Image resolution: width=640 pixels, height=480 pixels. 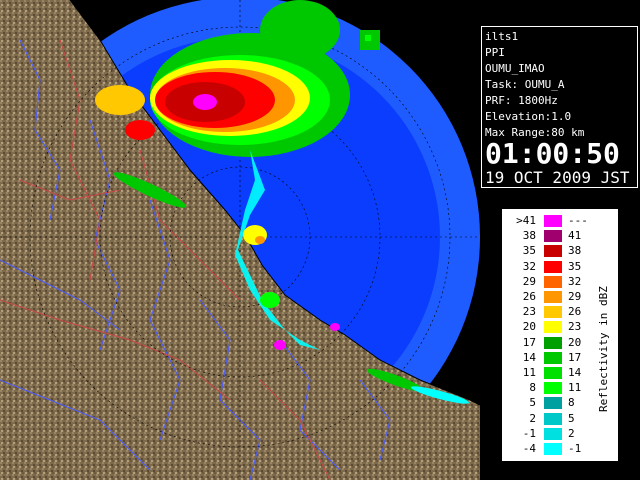 I want to click on legend-row: 8 11, so click(x=551, y=388).